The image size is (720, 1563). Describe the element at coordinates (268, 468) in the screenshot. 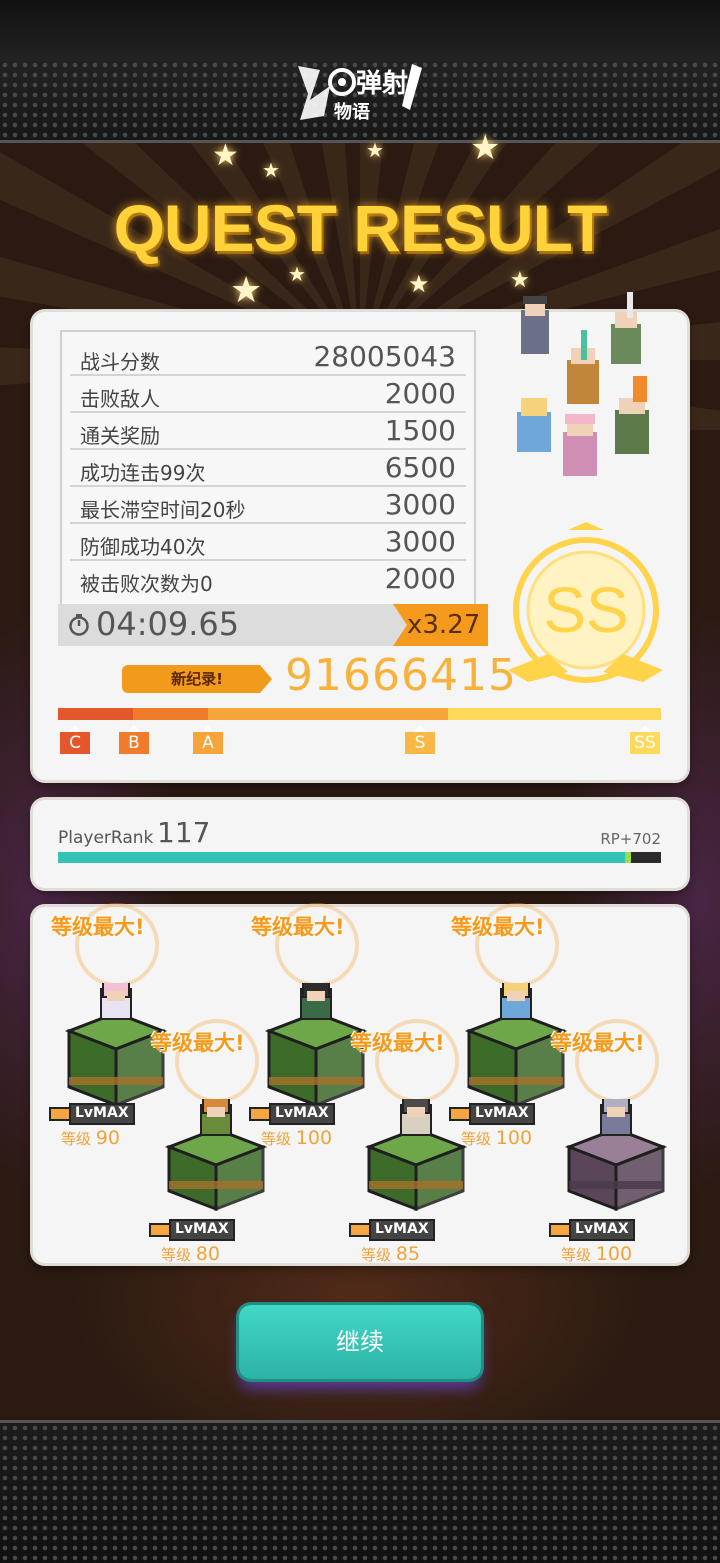

I see `score-row: 成功连击99次 6500` at that location.